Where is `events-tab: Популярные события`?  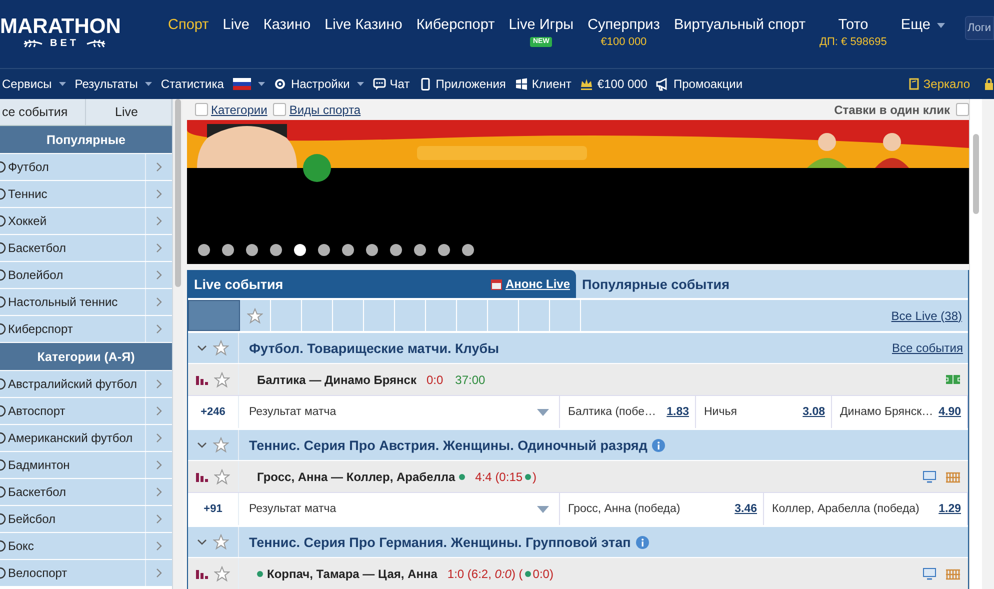 events-tab: Популярные события is located at coordinates (772, 284).